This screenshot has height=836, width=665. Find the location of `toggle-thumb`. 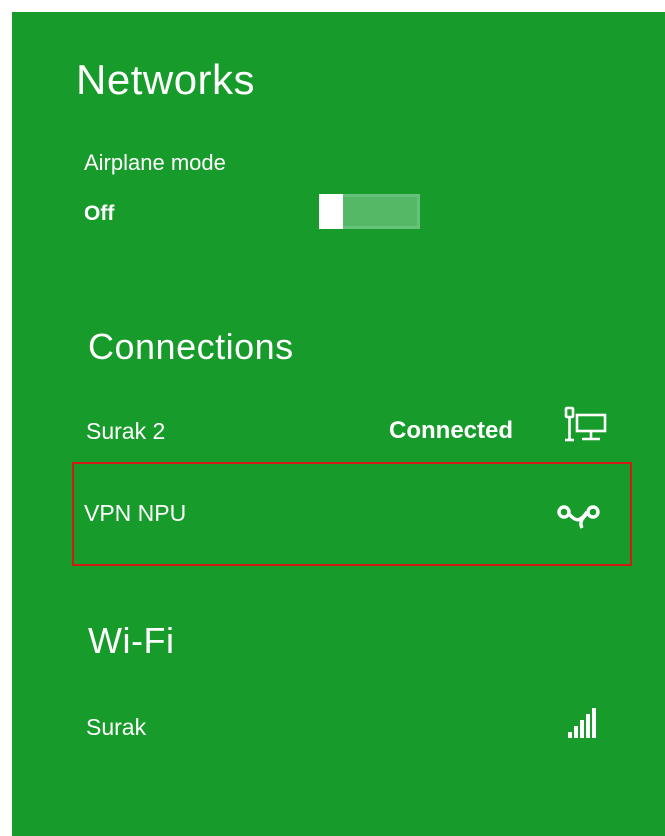

toggle-thumb is located at coordinates (331, 211).